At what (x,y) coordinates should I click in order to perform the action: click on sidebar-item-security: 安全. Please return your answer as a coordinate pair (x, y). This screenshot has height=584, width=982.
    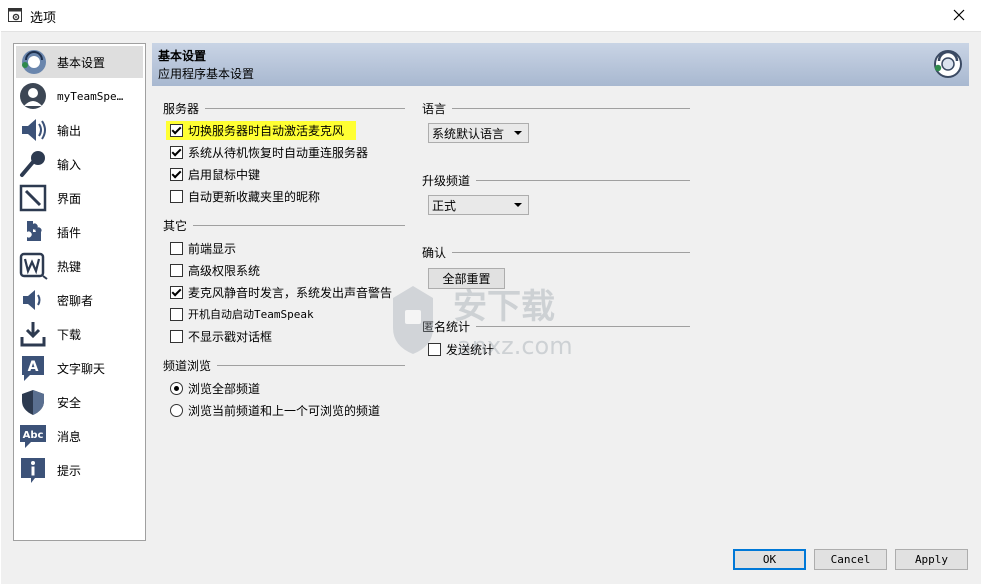
    Looking at the image, I should click on (79, 402).